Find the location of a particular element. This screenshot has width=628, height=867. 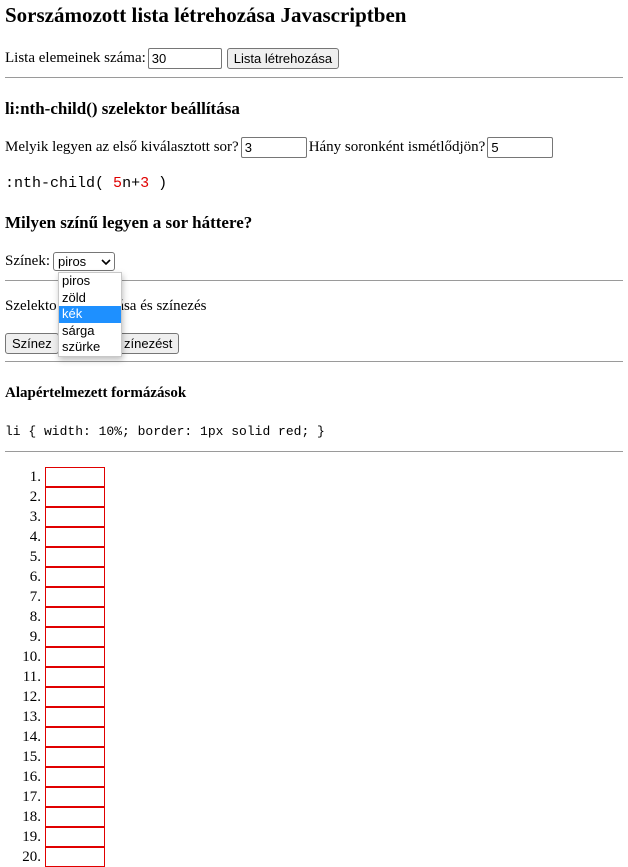

list-item-number: 4. is located at coordinates (35, 537).